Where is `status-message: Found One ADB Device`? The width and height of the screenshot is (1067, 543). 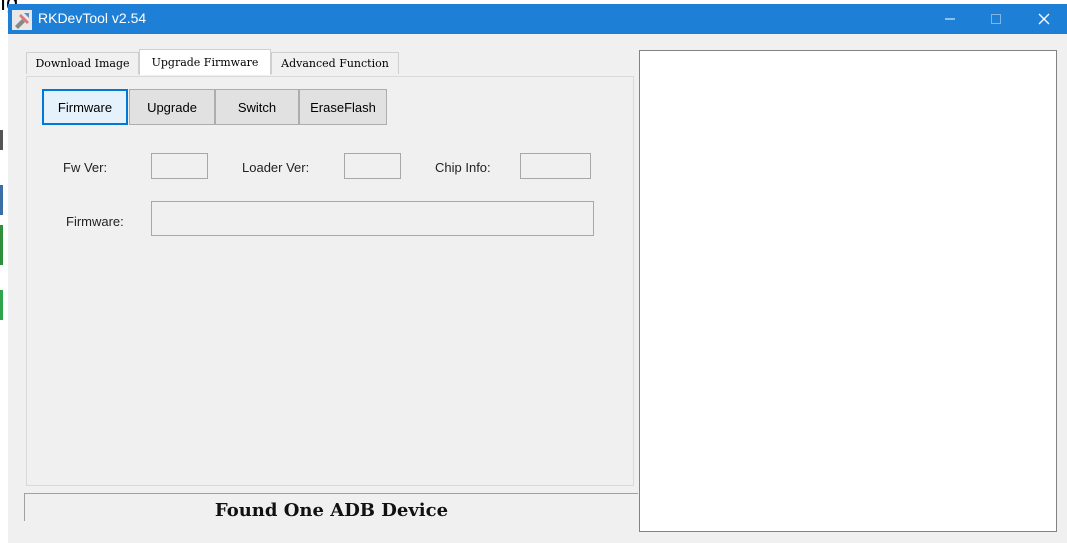
status-message: Found One ADB Device is located at coordinates (331, 510).